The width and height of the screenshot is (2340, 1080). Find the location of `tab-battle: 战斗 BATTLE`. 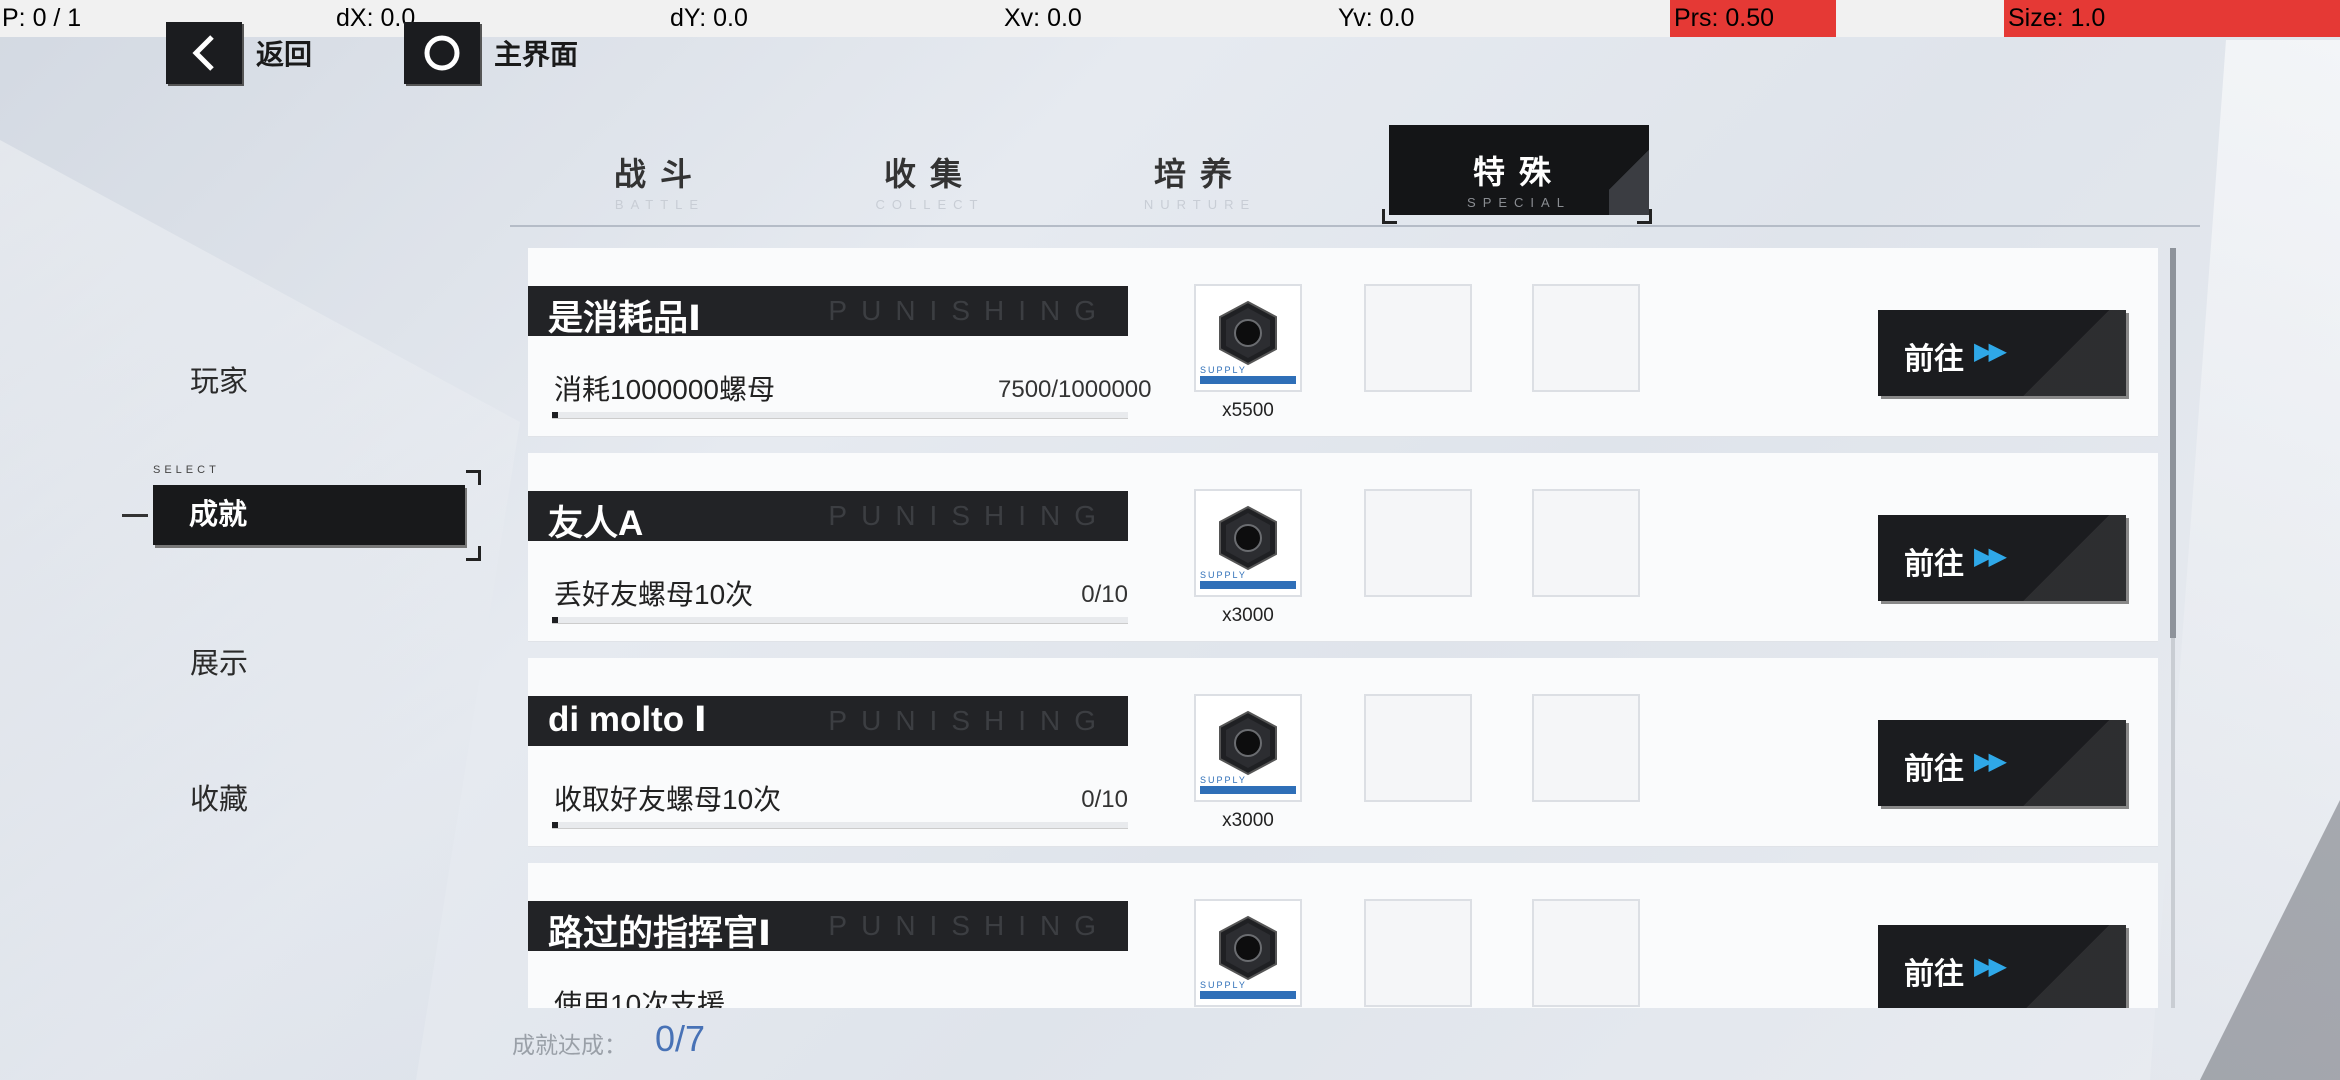

tab-battle: 战斗 BATTLE is located at coordinates (660, 170).